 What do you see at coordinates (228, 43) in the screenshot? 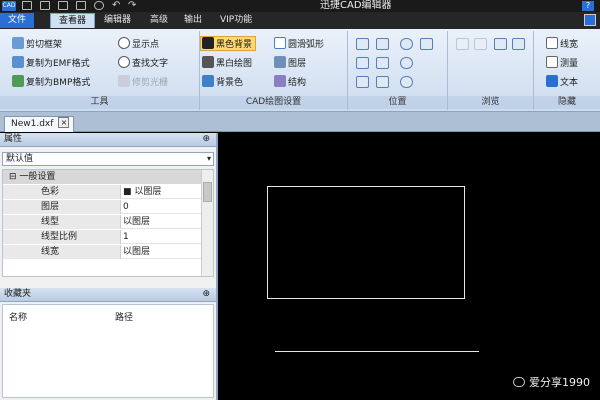
I see `black-background-button: 黑色背景` at bounding box center [228, 43].